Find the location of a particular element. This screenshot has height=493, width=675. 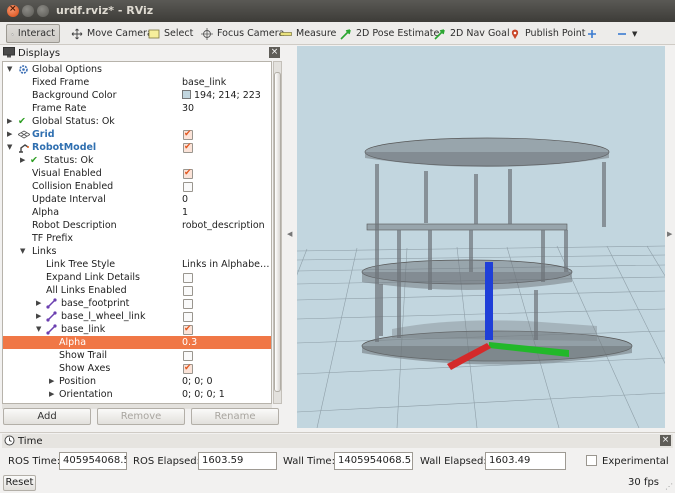

chevron-down-icon: ▼ is located at coordinates (635, 33).